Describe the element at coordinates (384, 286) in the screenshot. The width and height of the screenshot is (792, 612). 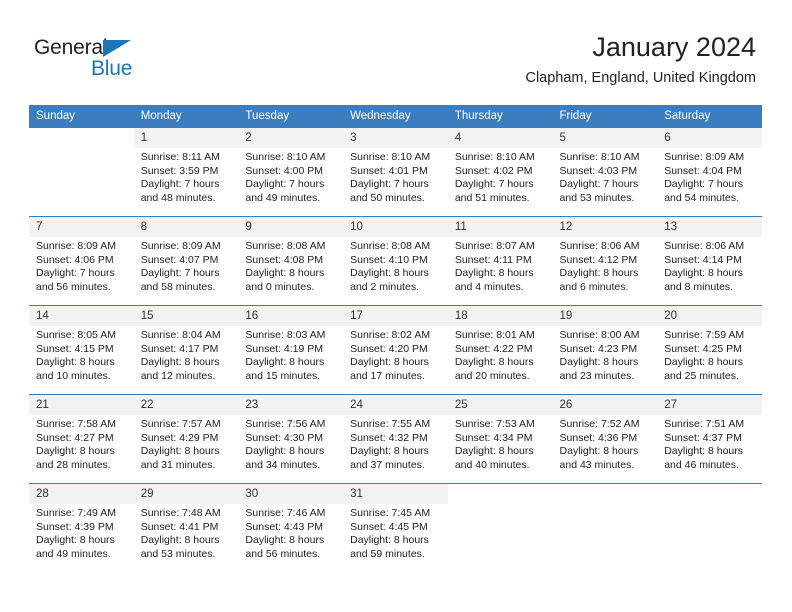
I see `daylight-duration-line2: and 2 minutes.` at that location.